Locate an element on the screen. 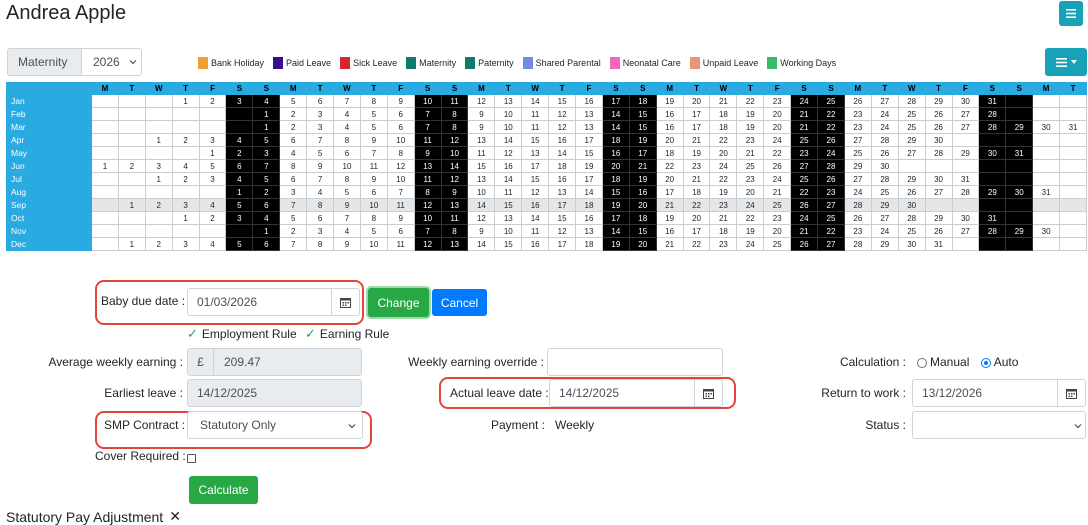  return-to-work-calendar-button is located at coordinates (1071, 393).